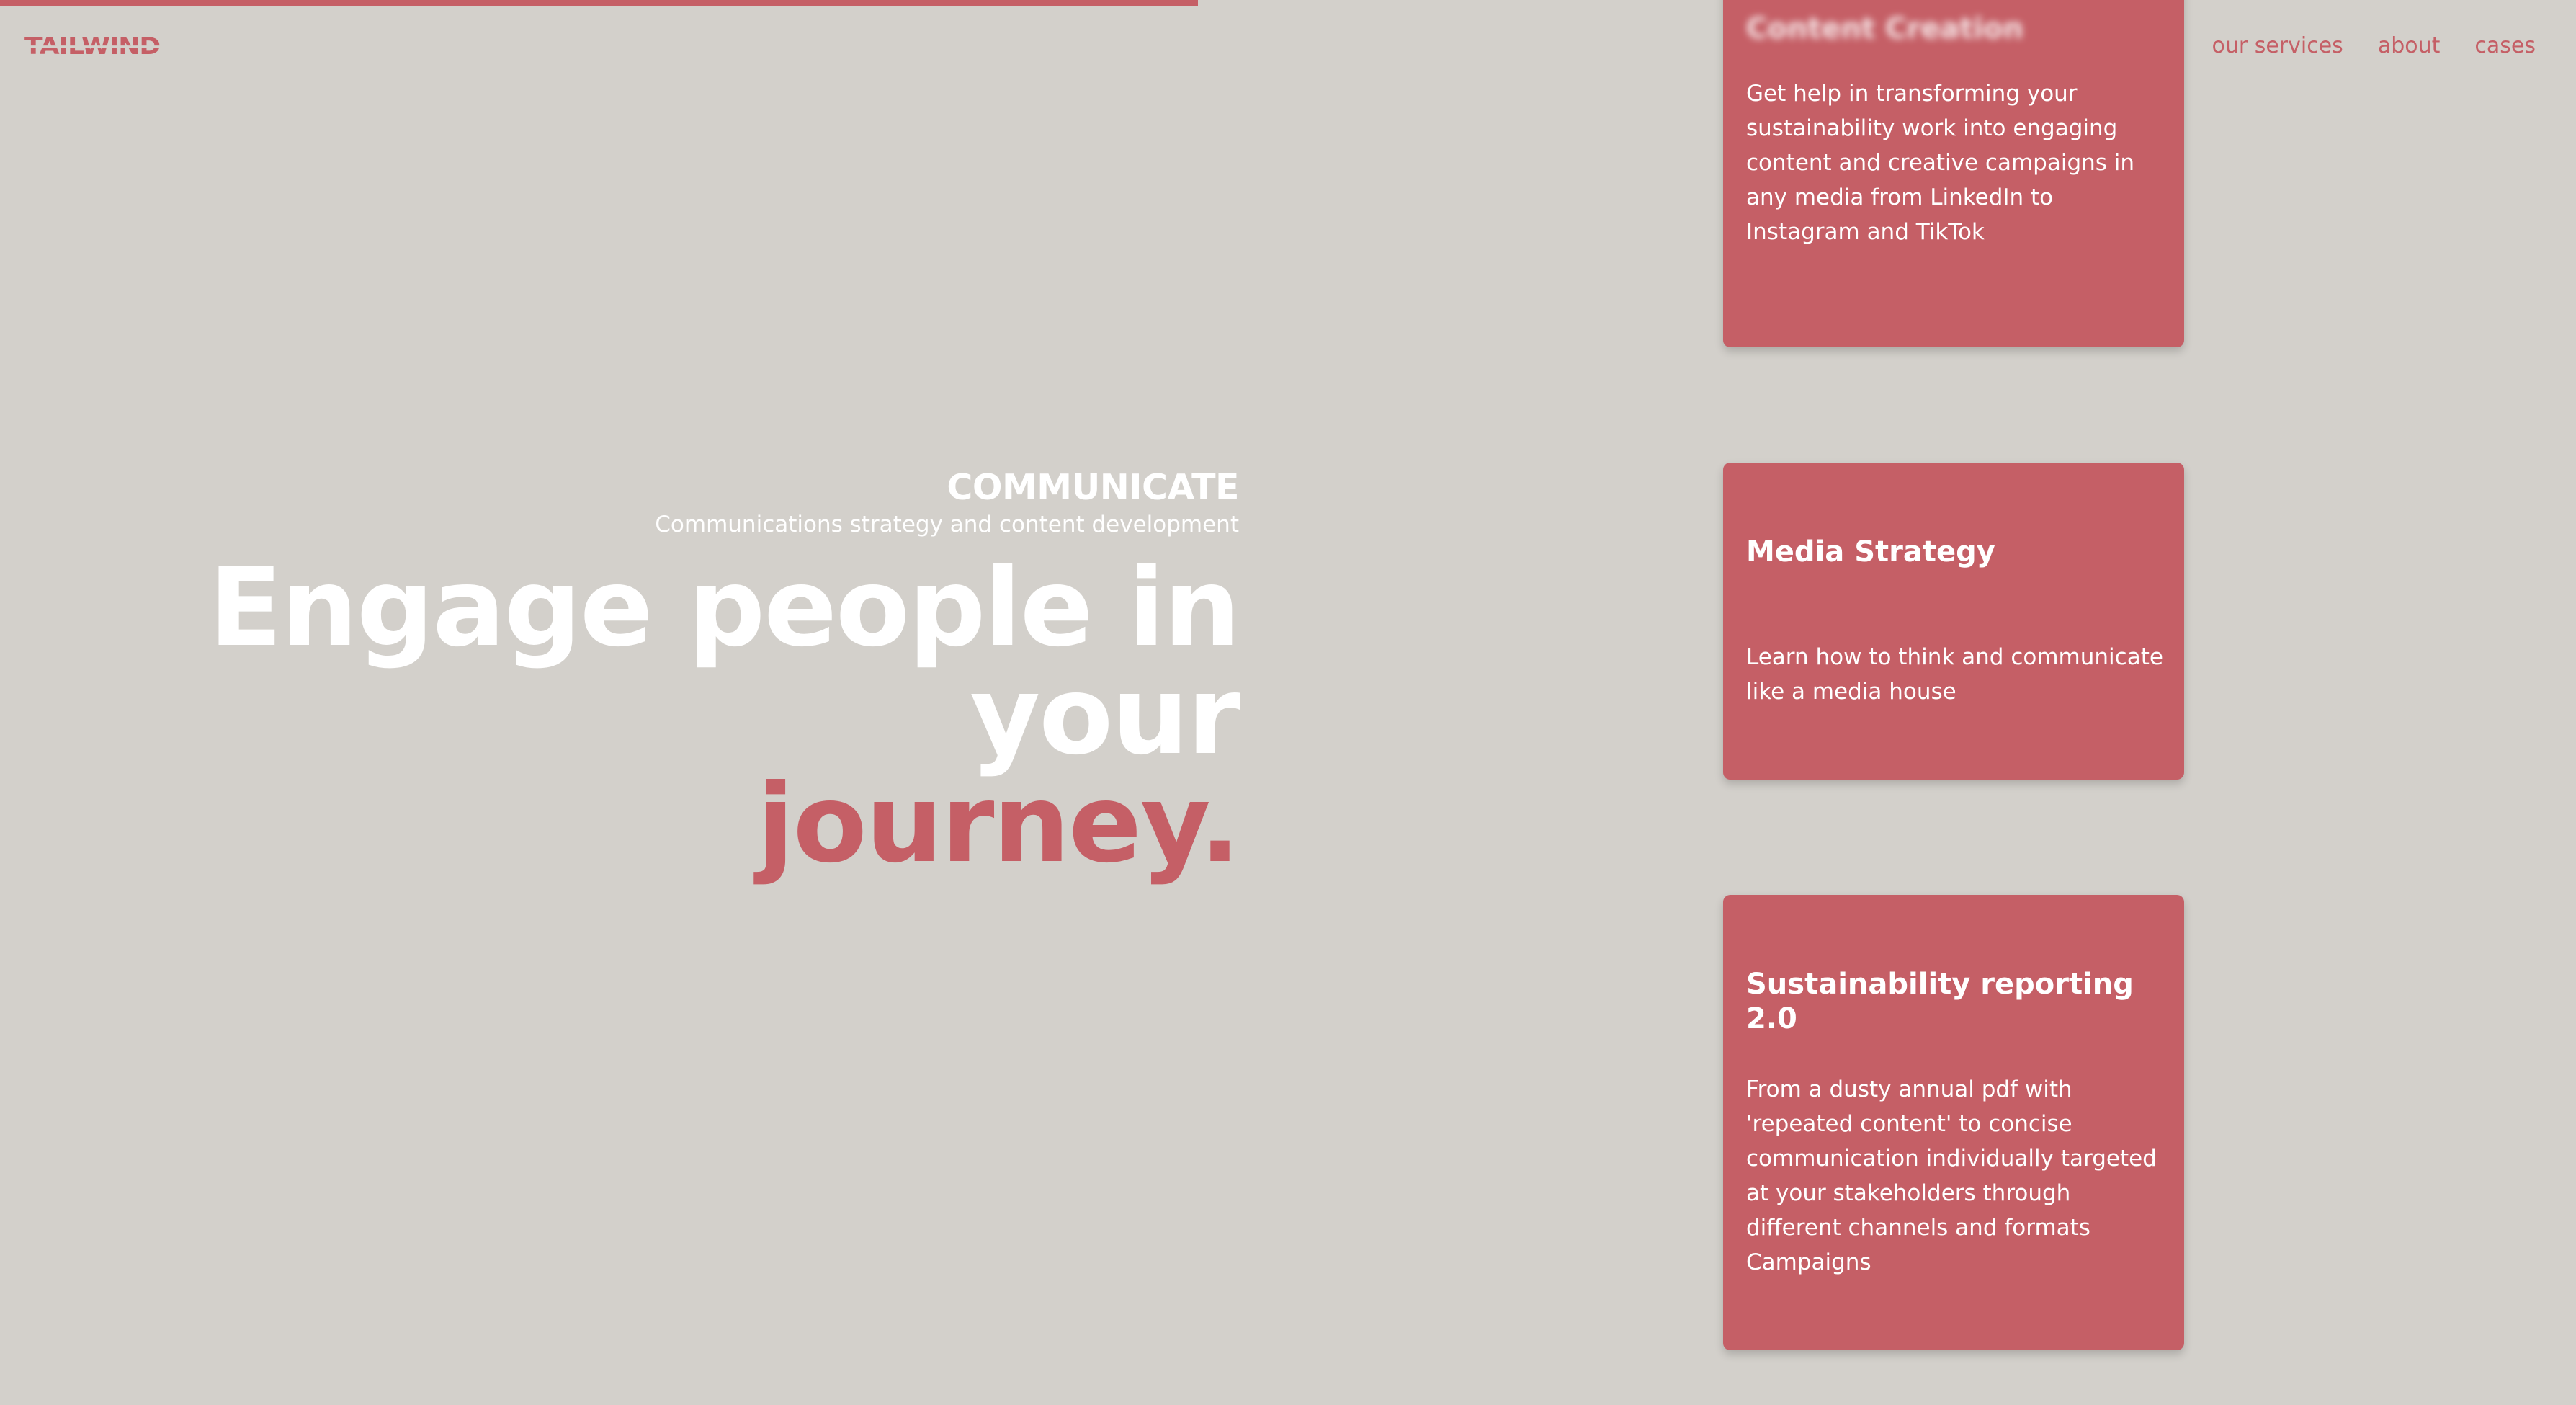  What do you see at coordinates (2409, 45) in the screenshot?
I see `nav-link-about: about` at bounding box center [2409, 45].